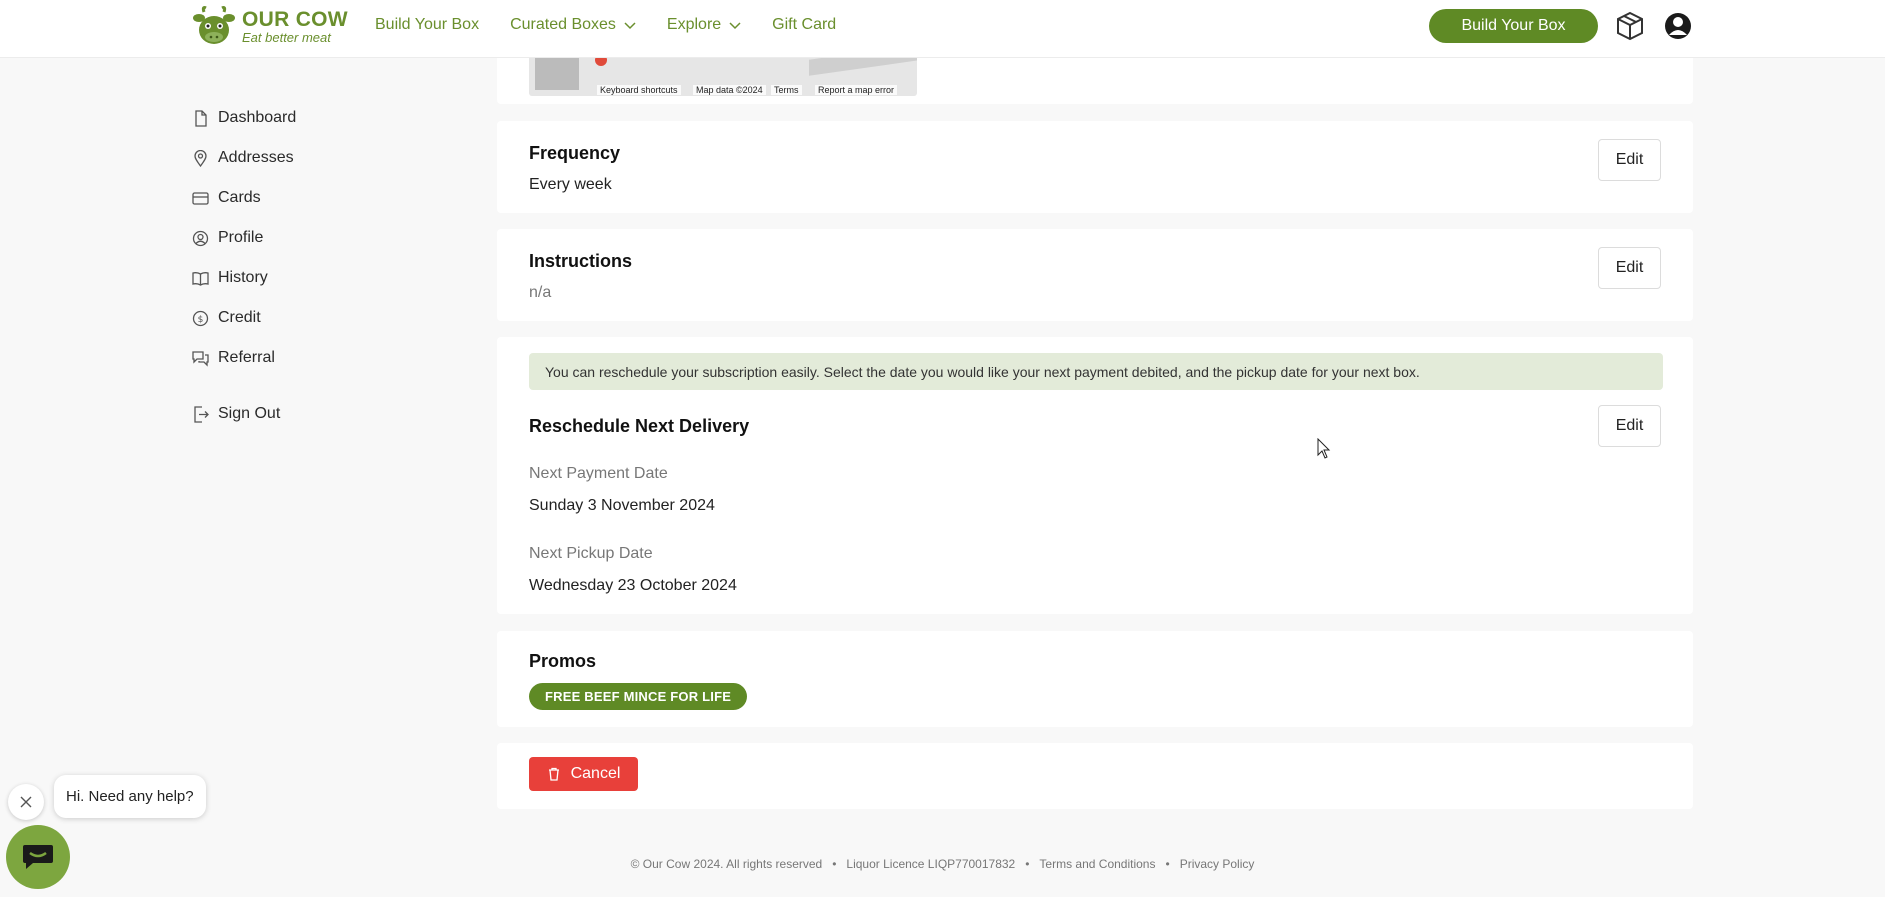 The height and width of the screenshot is (897, 1885). Describe the element at coordinates (1629, 160) in the screenshot. I see `edit-frequency-button: Edit` at that location.